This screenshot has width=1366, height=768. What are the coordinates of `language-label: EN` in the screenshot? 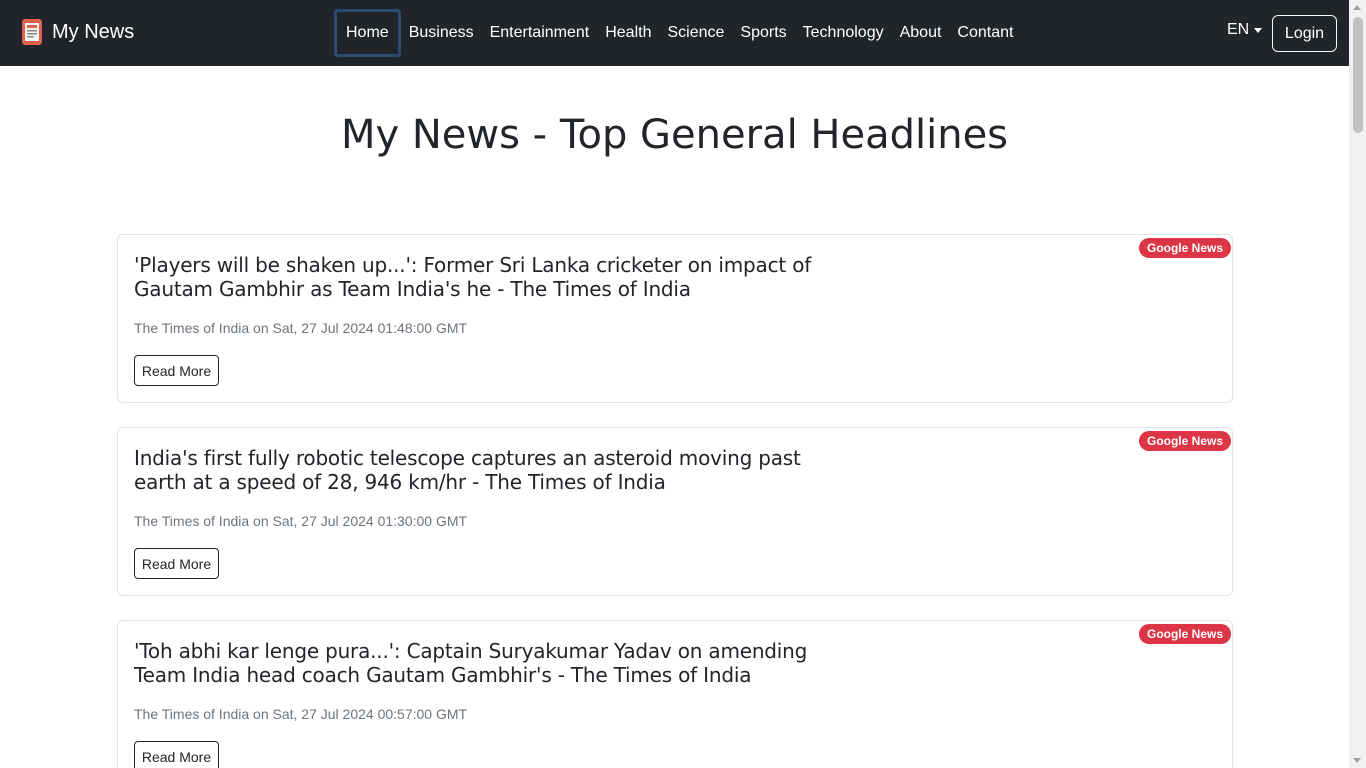 It's located at (1238, 29).